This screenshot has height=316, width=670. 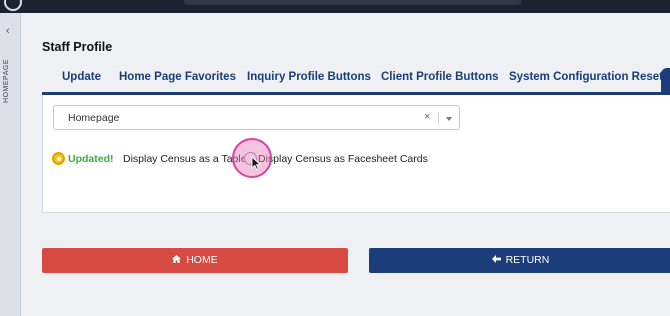 I want to click on home-button: HOME, so click(x=195, y=260).